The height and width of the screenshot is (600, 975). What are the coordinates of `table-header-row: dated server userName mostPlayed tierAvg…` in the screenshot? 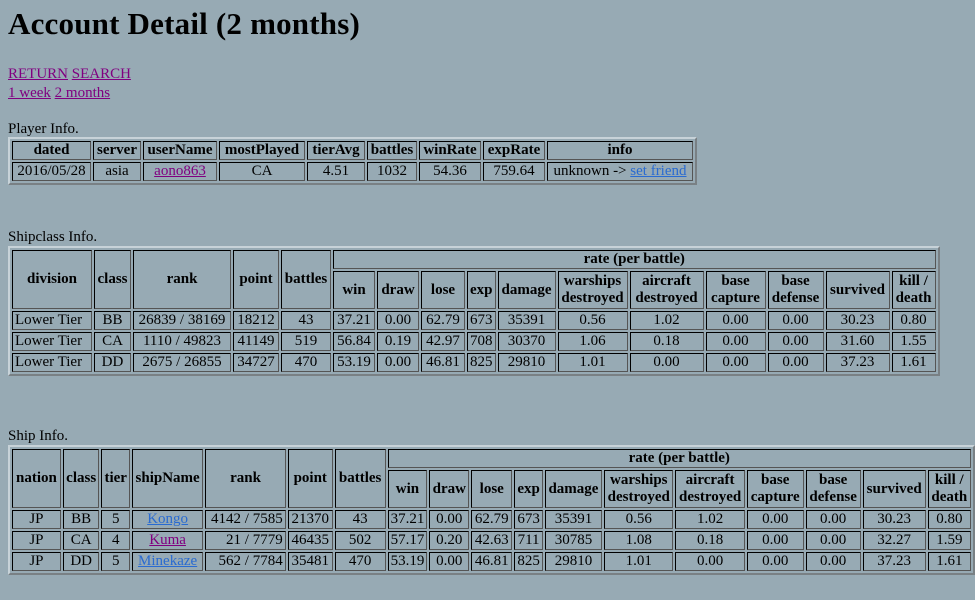 It's located at (352, 150).